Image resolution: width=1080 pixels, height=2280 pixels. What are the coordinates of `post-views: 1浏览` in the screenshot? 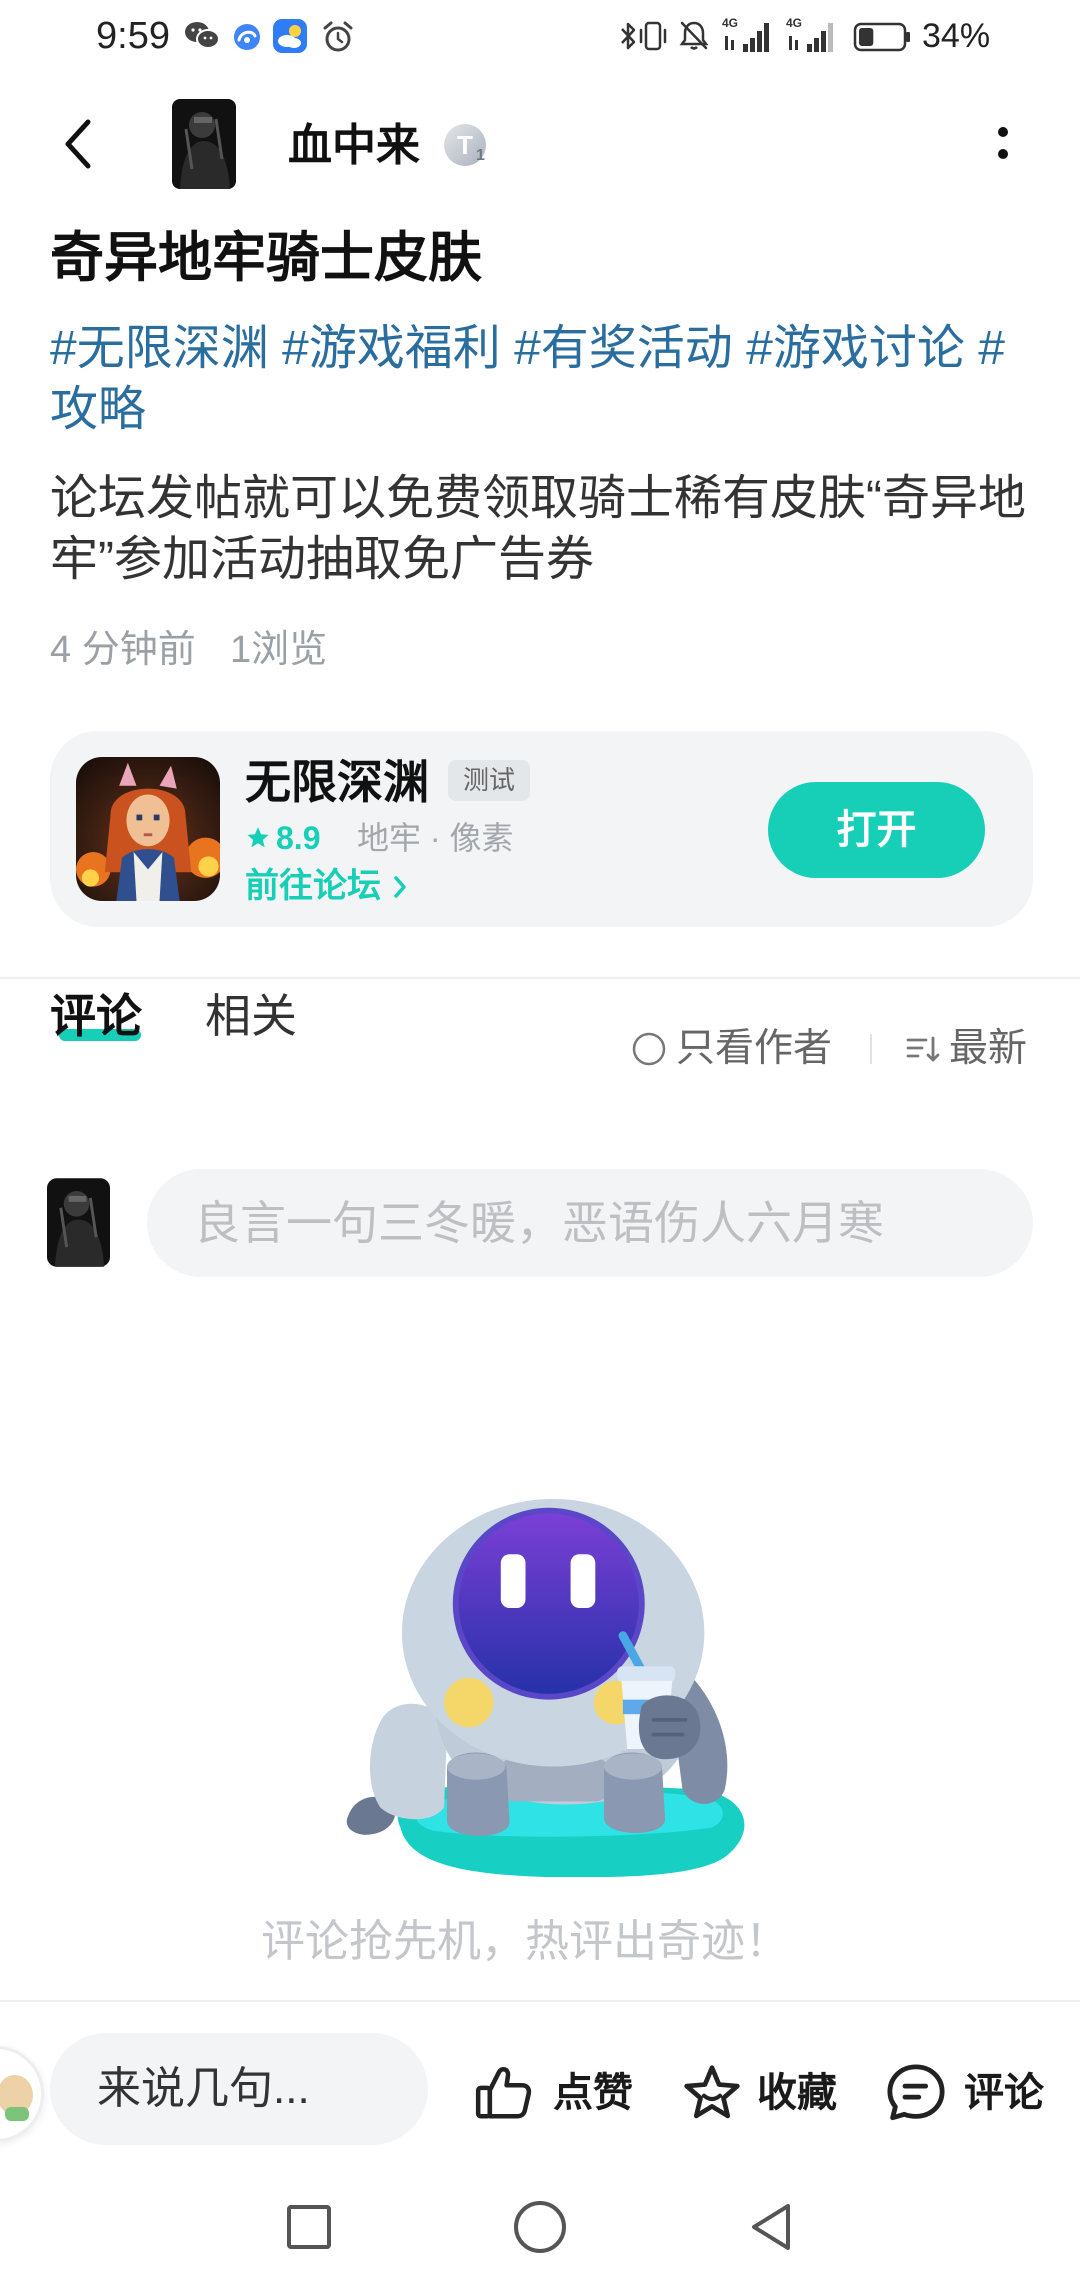 It's located at (279, 650).